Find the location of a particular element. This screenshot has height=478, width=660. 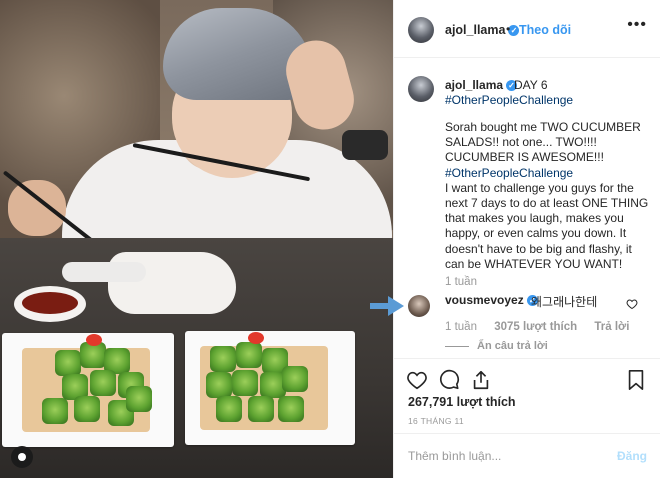

caption-line: Sorah bought me TWO CUCUMBER is located at coordinates (543, 127).